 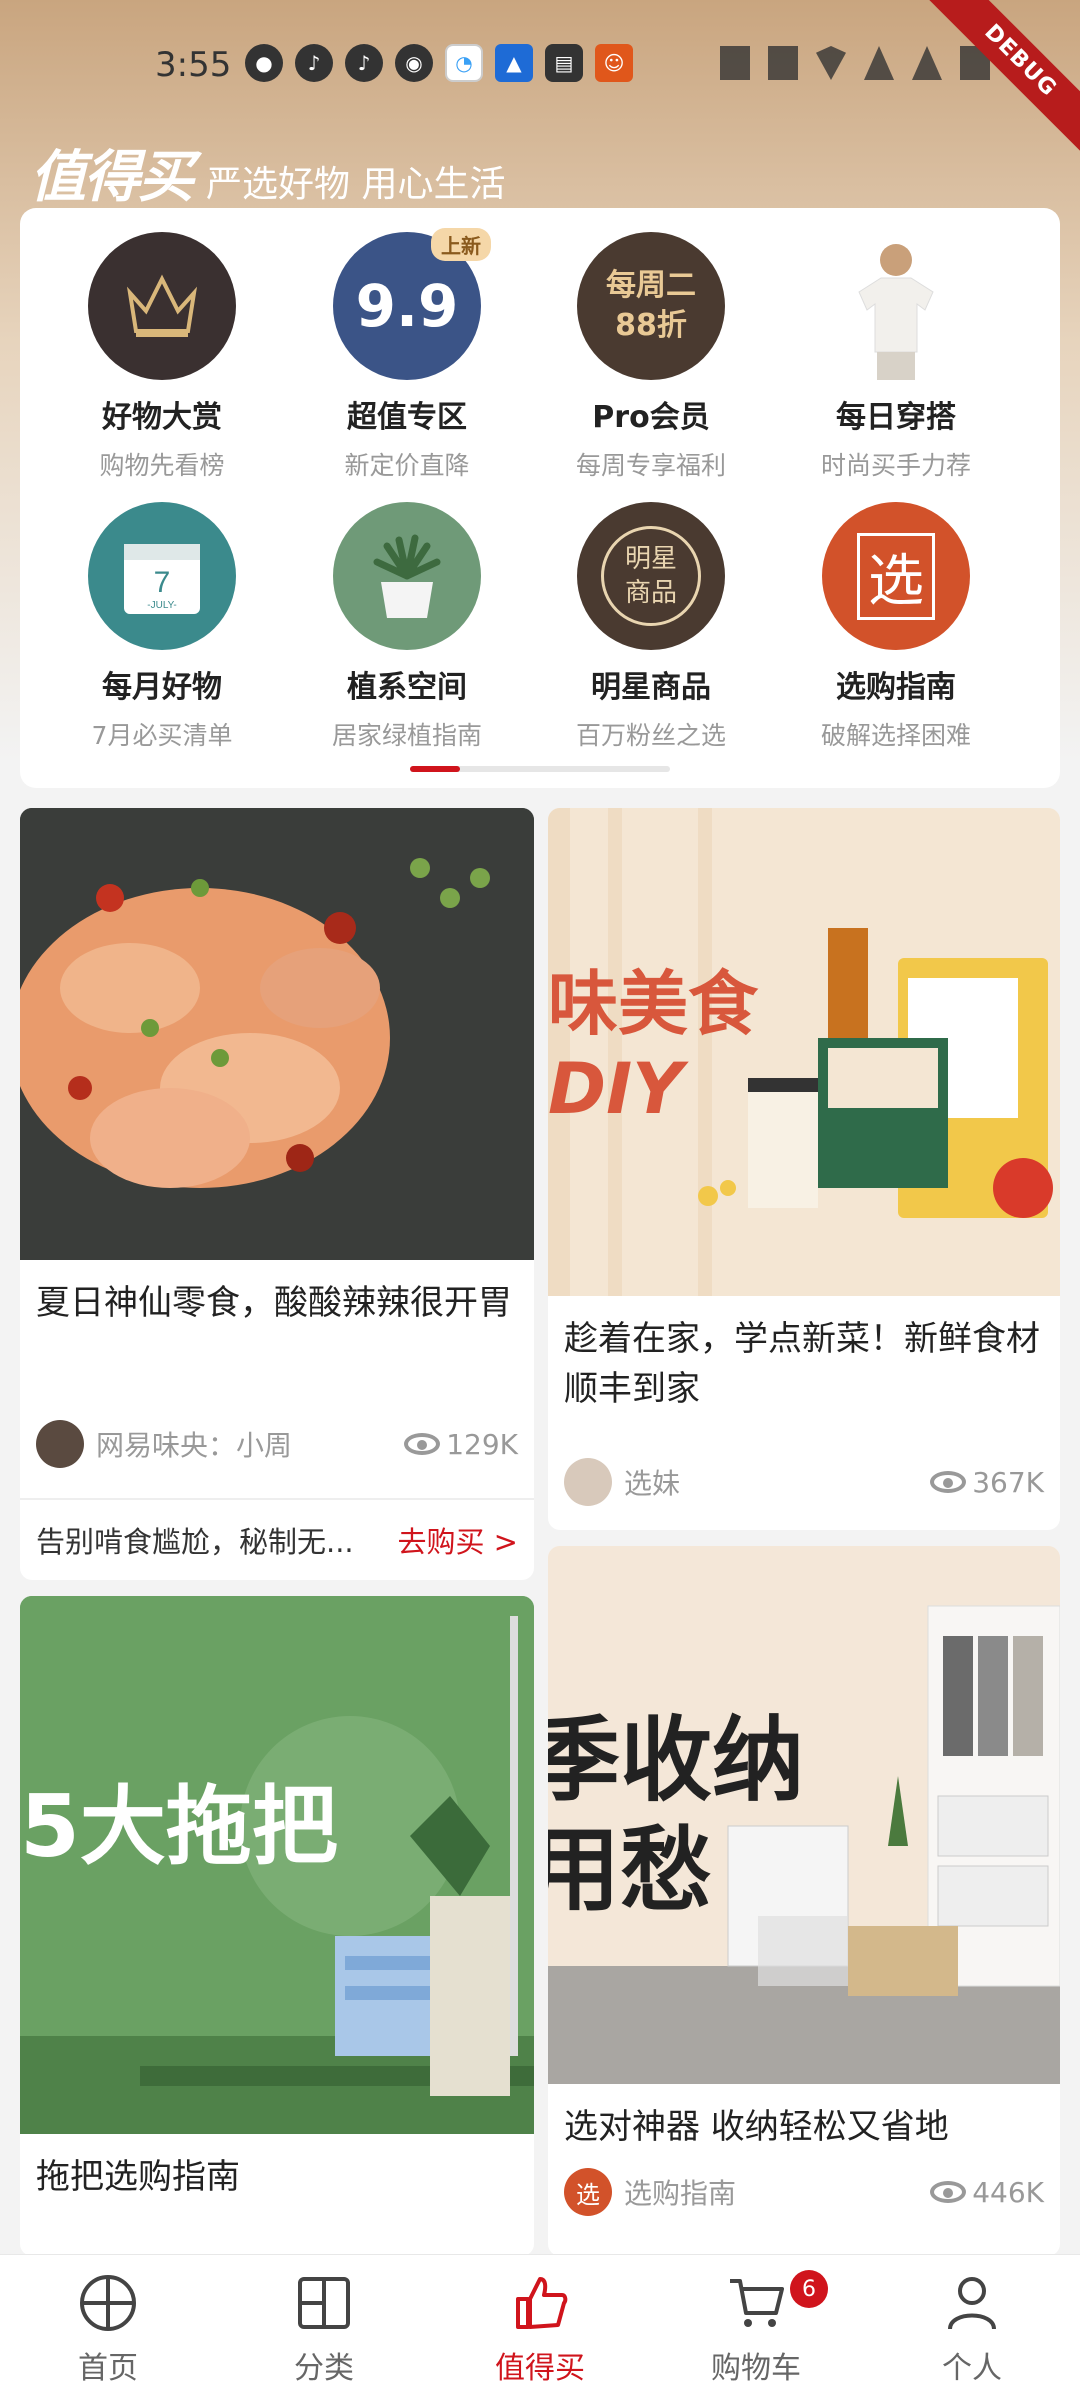 What do you see at coordinates (653, 1004) in the screenshot?
I see `banner-text: 味美食` at bounding box center [653, 1004].